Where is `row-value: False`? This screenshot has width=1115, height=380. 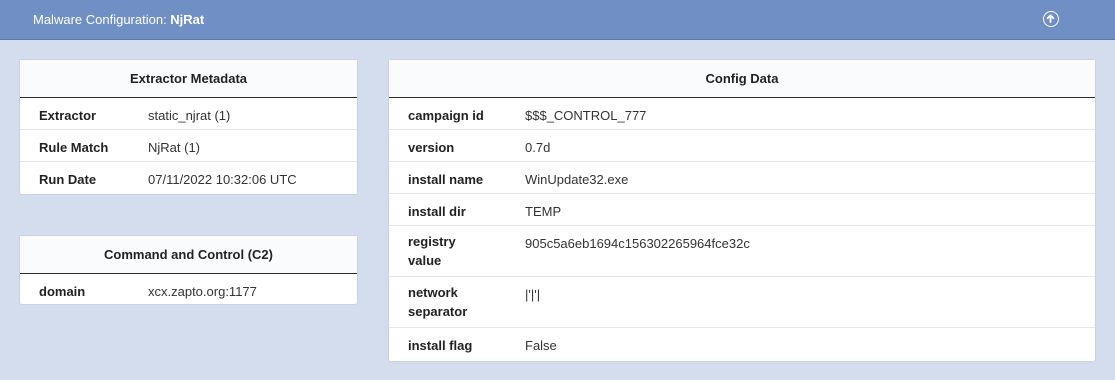
row-value: False is located at coordinates (541, 345).